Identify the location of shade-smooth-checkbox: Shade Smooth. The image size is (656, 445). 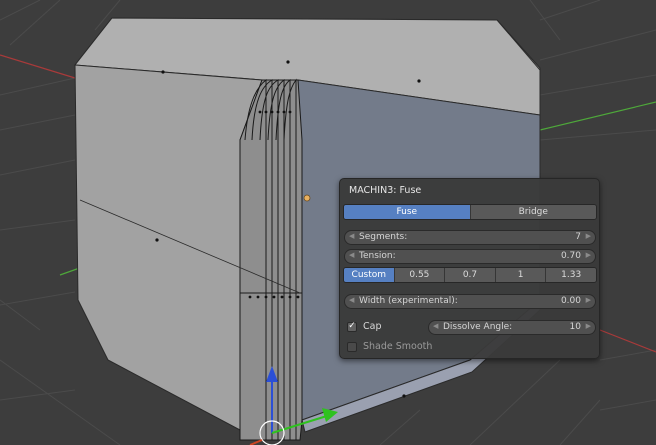
(389, 346).